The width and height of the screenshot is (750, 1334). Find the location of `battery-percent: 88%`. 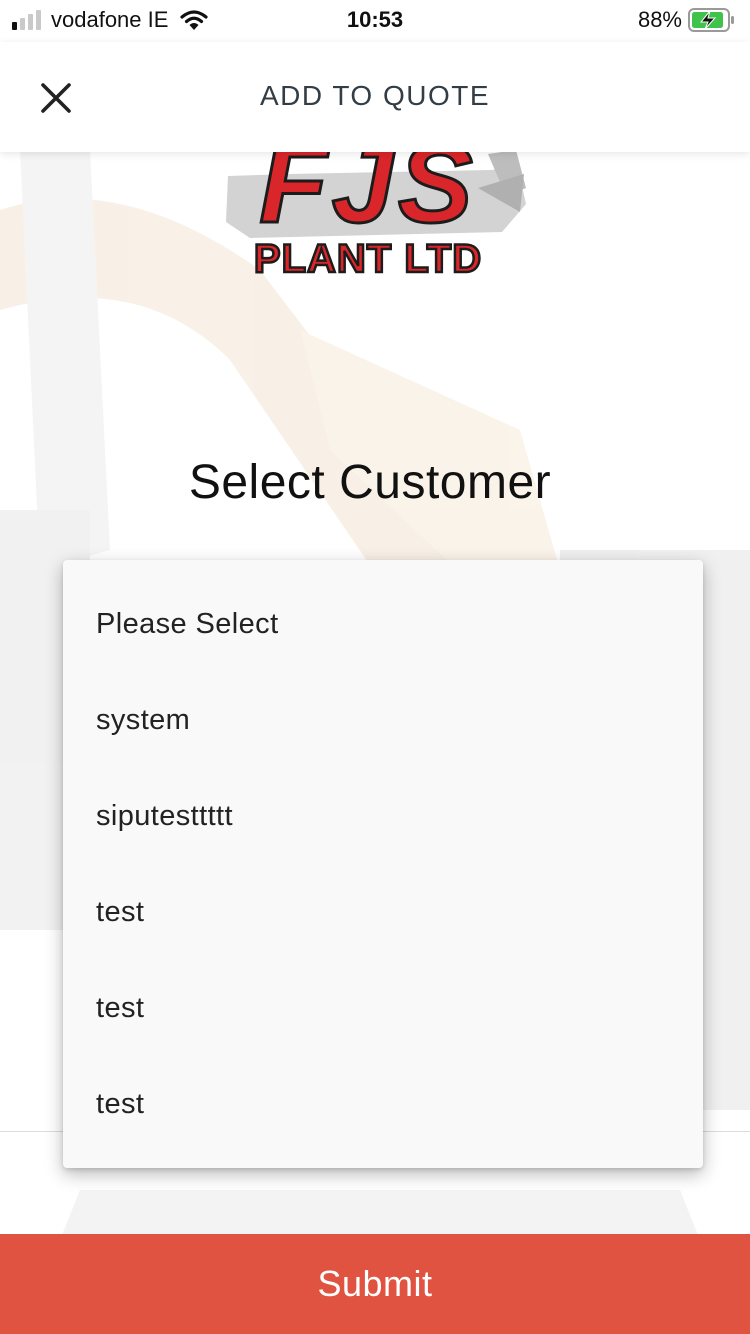

battery-percent: 88% is located at coordinates (659, 19).